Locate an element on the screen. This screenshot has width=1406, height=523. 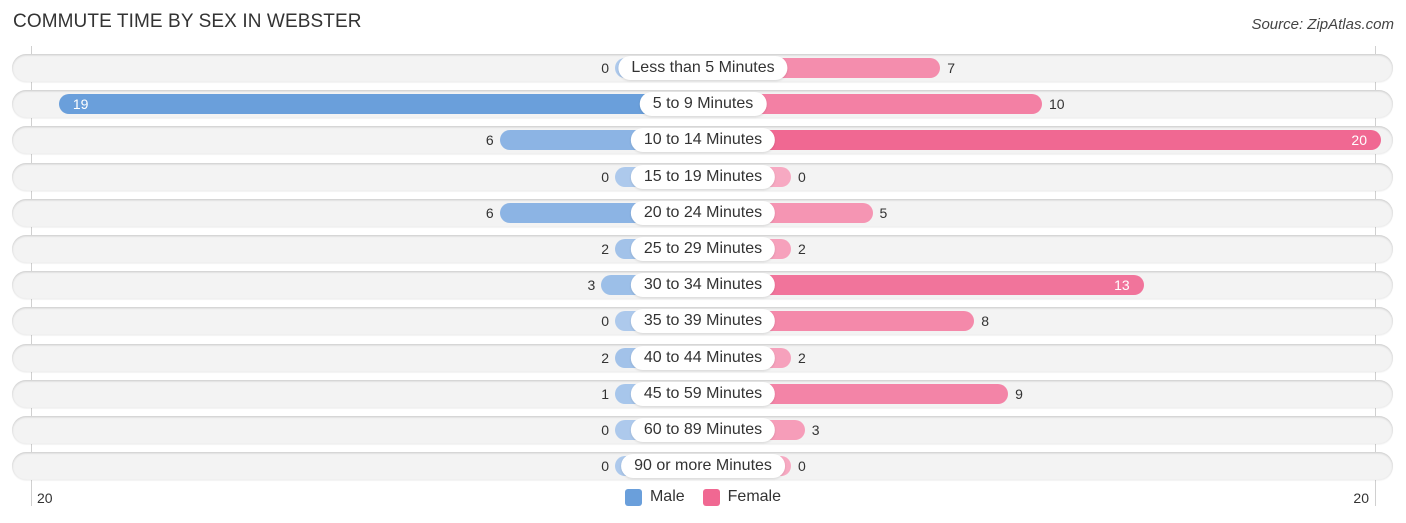
value-label-female: 5 is located at coordinates (883, 213).